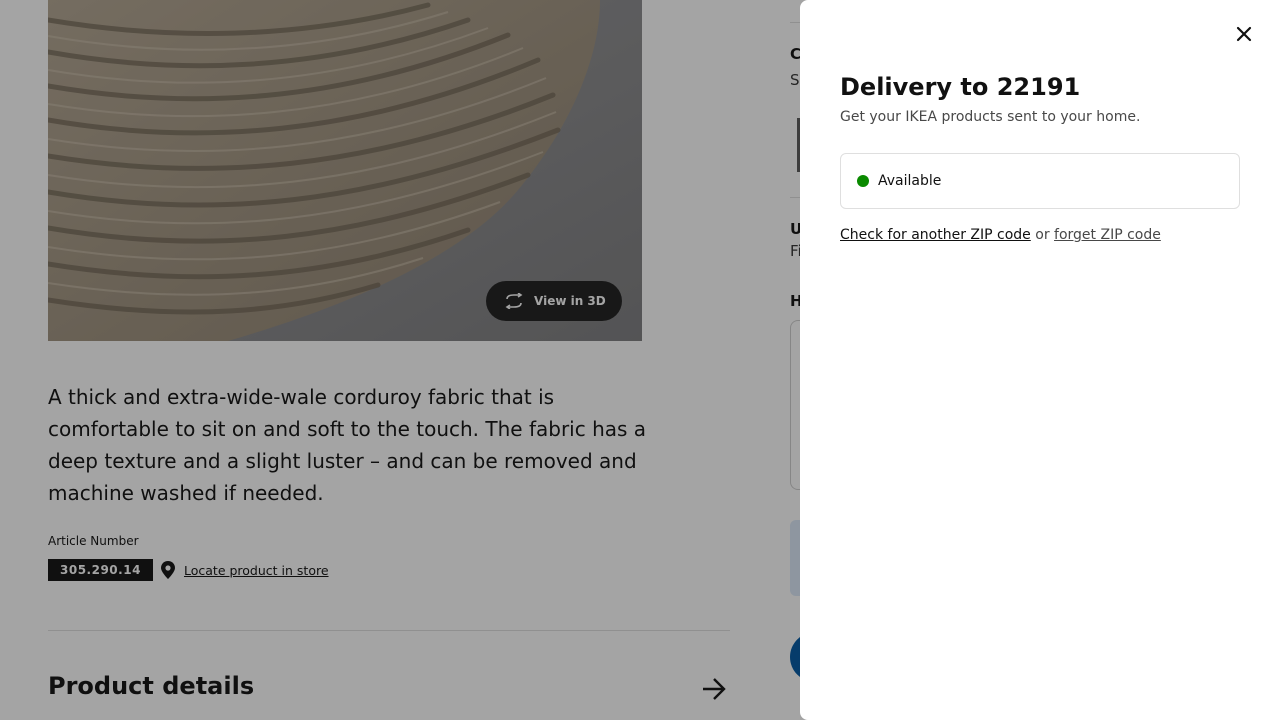 The image size is (1280, 720). What do you see at coordinates (960, 87) in the screenshot?
I see `modal-title: Delivery to 22191` at bounding box center [960, 87].